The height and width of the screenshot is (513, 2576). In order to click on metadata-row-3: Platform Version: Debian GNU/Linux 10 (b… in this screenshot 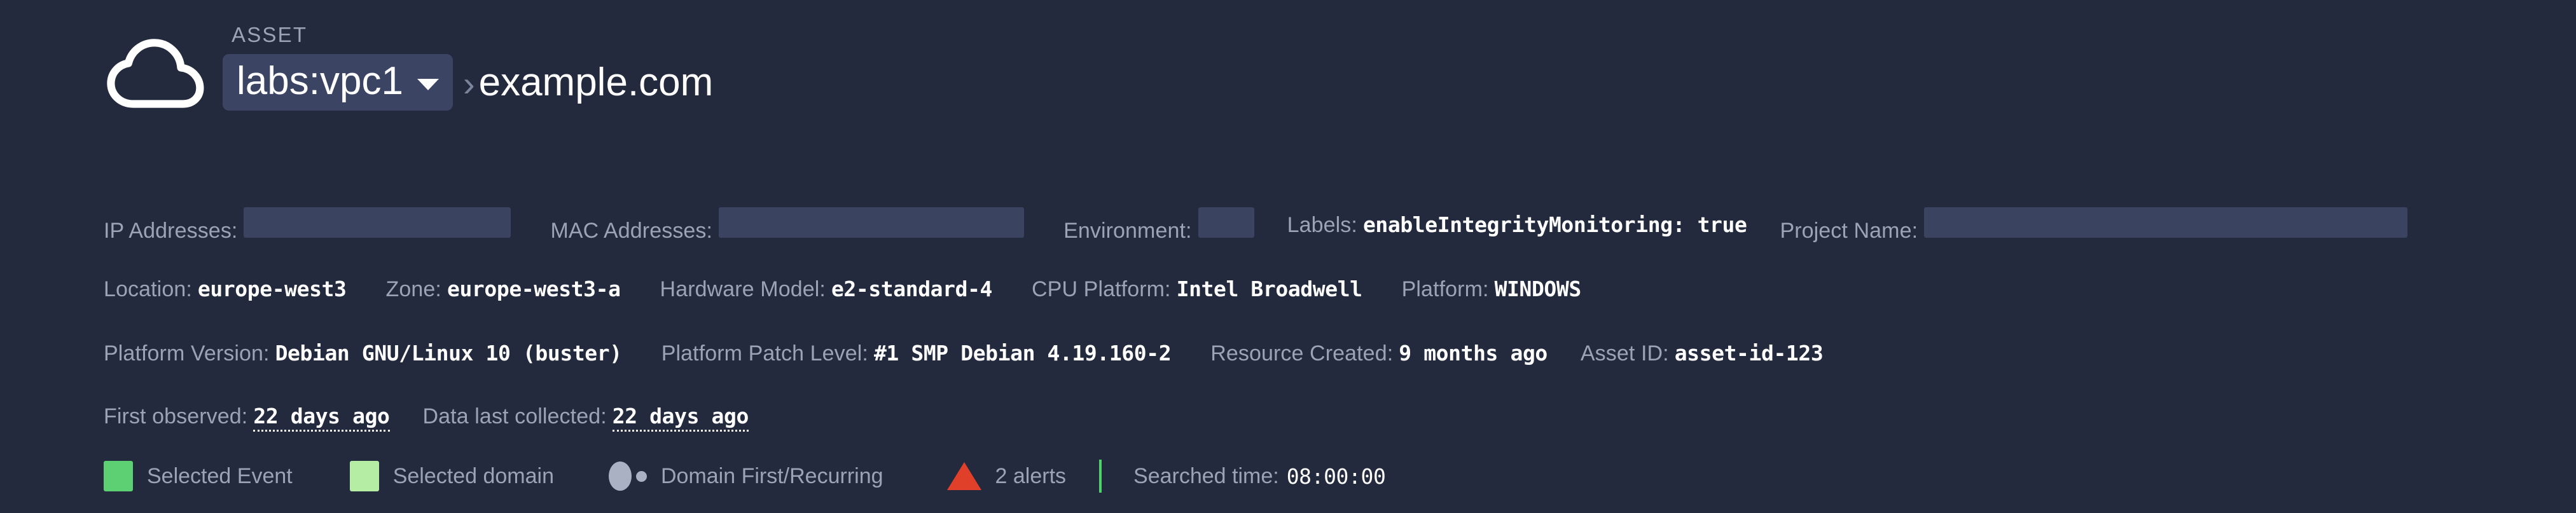, I will do `click(1338, 354)`.